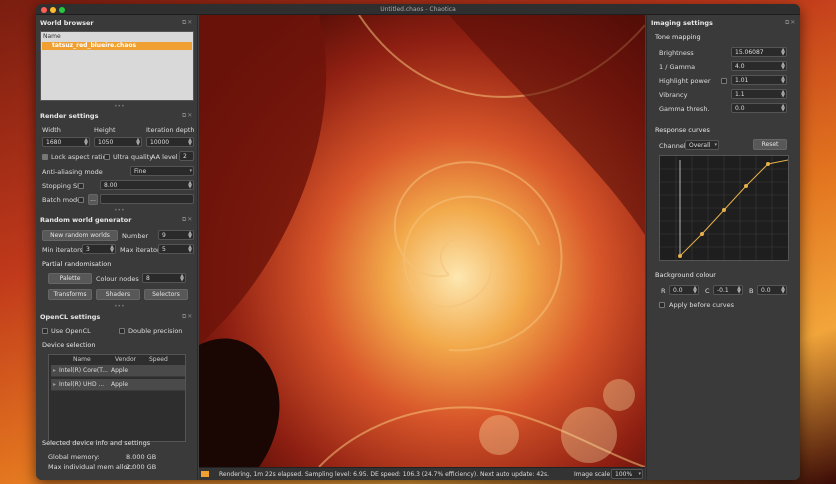 Image resolution: width=836 pixels, height=484 pixels. I want to click on lock-aspect-checkbox, so click(45, 157).